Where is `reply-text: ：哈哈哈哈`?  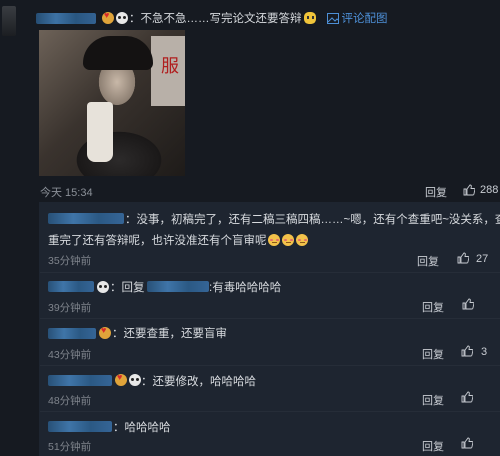 reply-text: ：哈哈哈哈 is located at coordinates (142, 428).